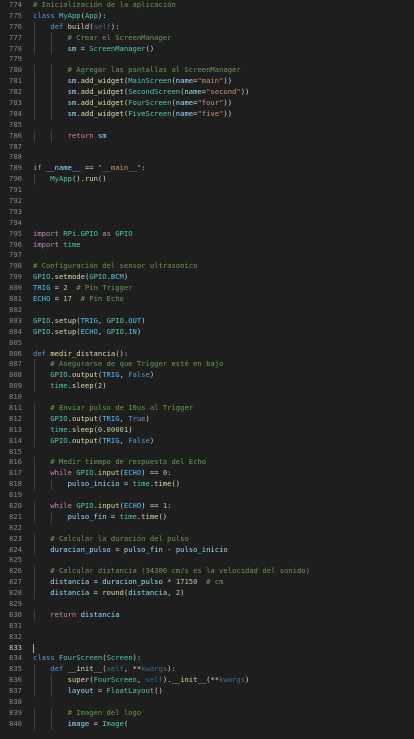 Image resolution: width=414 pixels, height=739 pixels. Describe the element at coordinates (150, 113) in the screenshot. I see `code-token: FiveScreen` at that location.